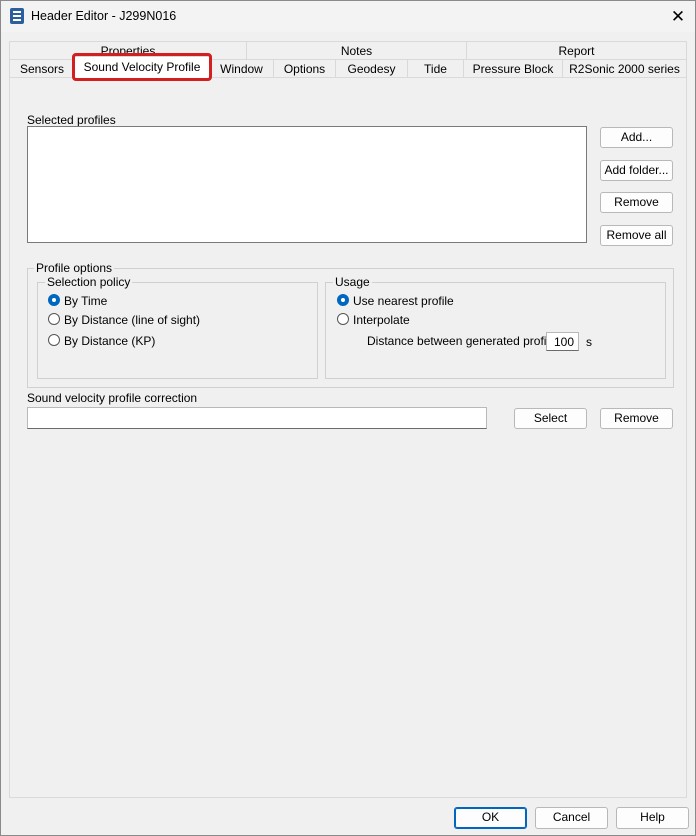 The height and width of the screenshot is (836, 696). What do you see at coordinates (464, 341) in the screenshot?
I see `distance-between-profiles-label: Distance between generated profiles` at bounding box center [464, 341].